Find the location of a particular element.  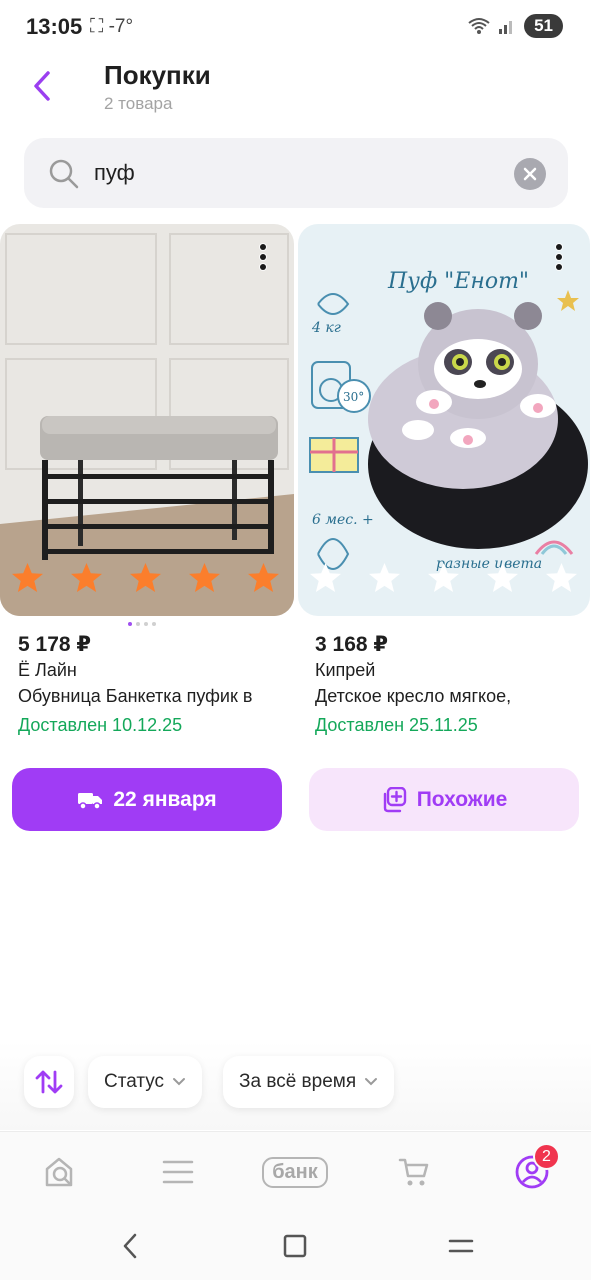

sort-button is located at coordinates (49, 1082).